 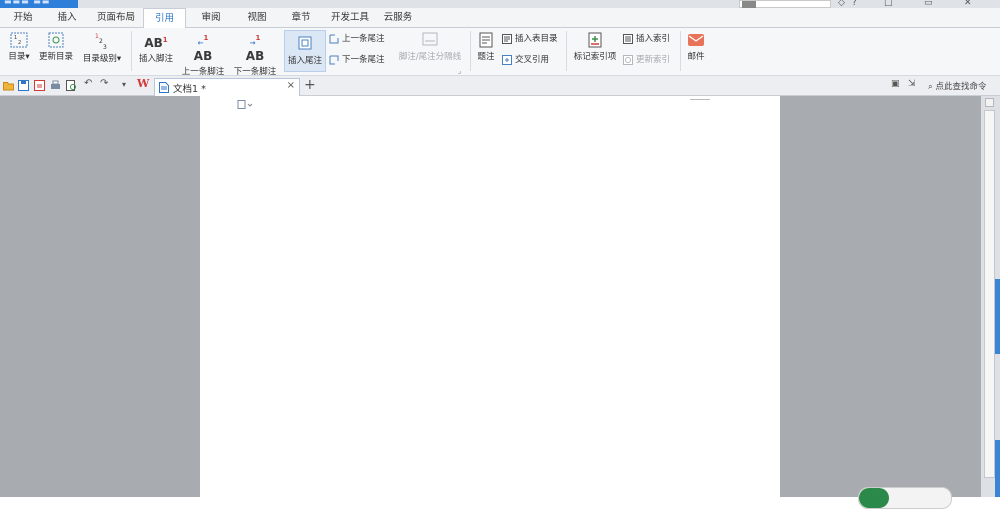 What do you see at coordinates (525, 60) in the screenshot?
I see `cross-reference-button: 交叉引用` at bounding box center [525, 60].